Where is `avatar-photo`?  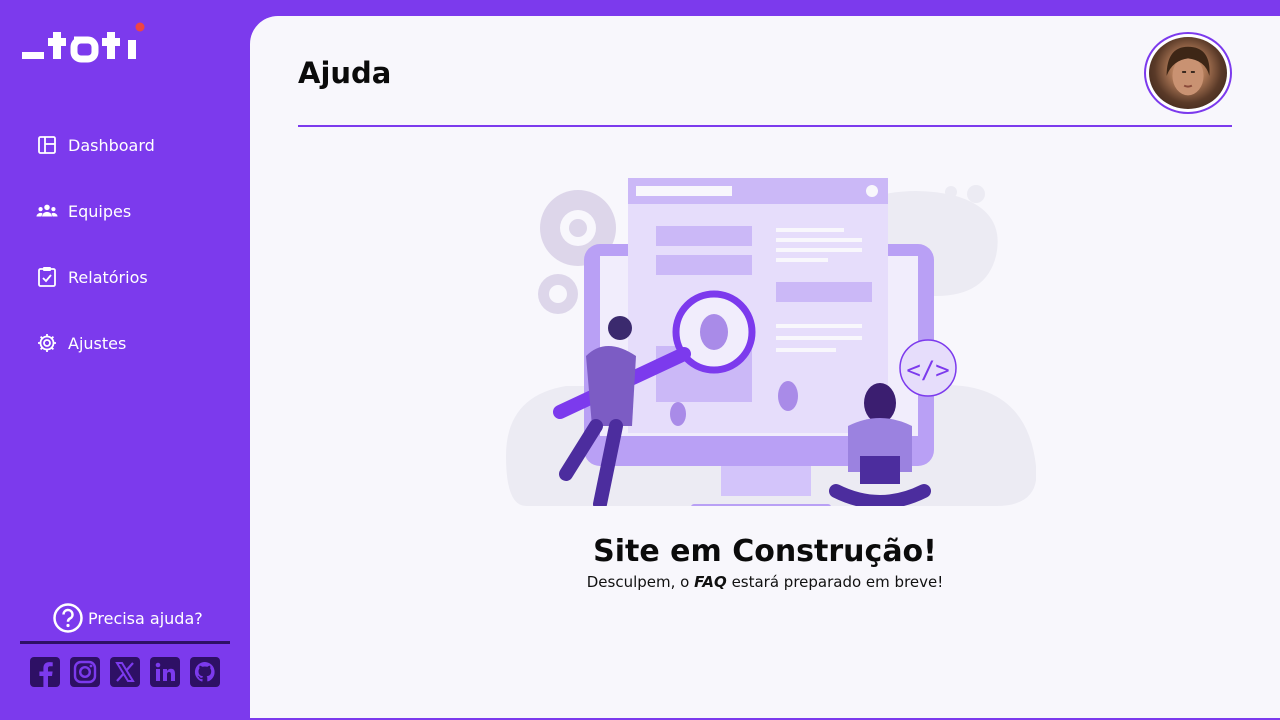 avatar-photo is located at coordinates (1188, 73).